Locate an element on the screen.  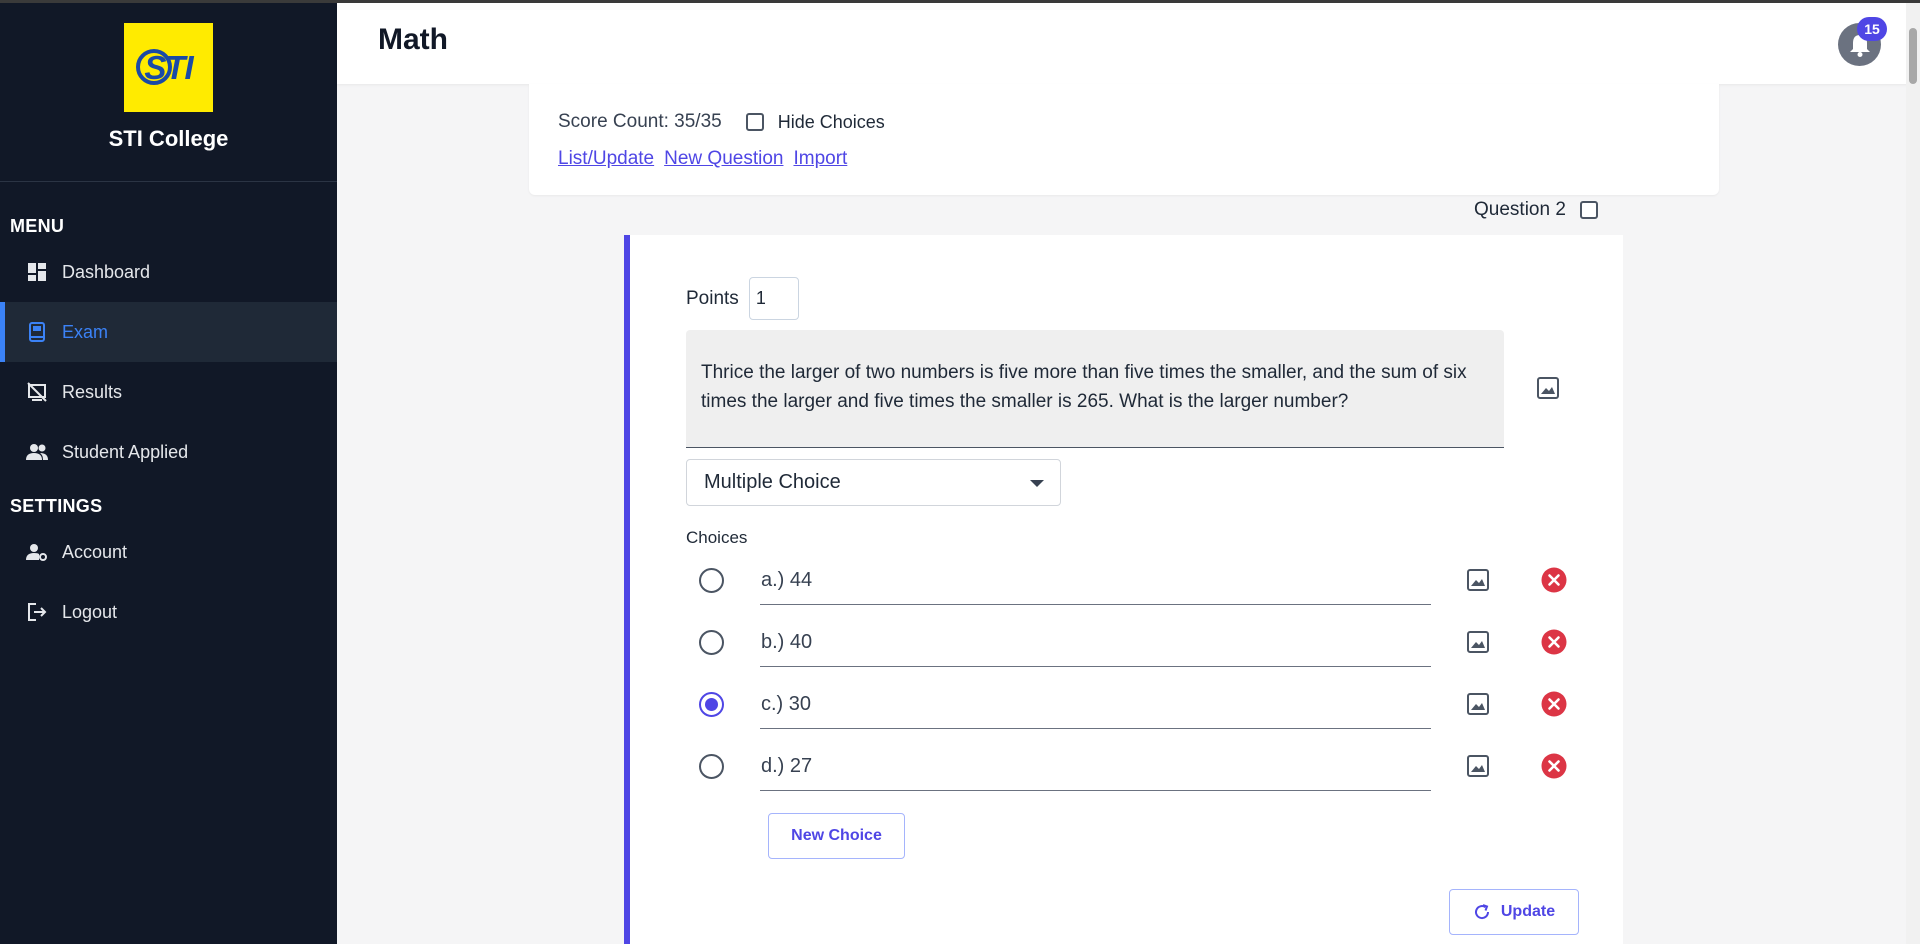
sidebar-item-logout: Logout is located at coordinates (168, 612).